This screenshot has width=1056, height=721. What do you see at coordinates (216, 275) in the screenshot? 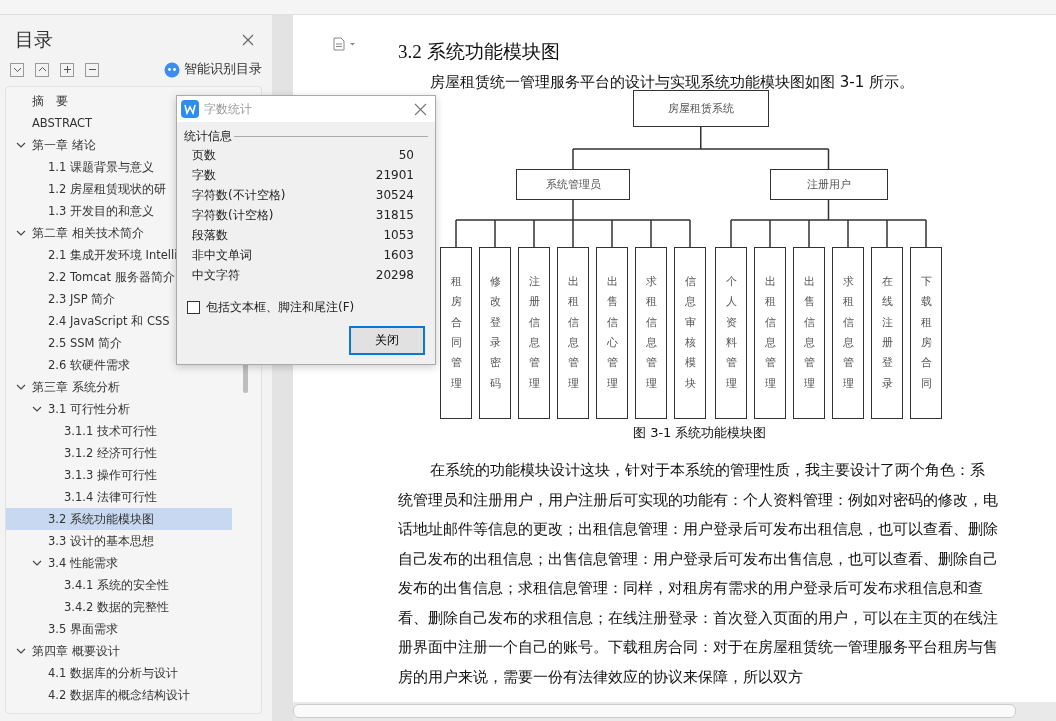
I see `stat-label: 中文字符` at bounding box center [216, 275].